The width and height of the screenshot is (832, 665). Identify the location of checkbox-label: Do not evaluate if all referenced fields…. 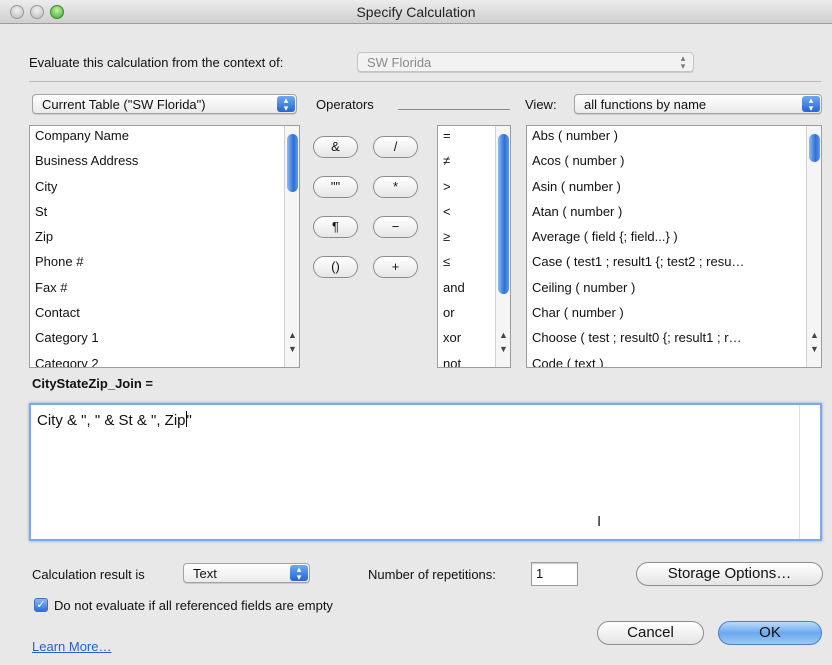
(193, 605).